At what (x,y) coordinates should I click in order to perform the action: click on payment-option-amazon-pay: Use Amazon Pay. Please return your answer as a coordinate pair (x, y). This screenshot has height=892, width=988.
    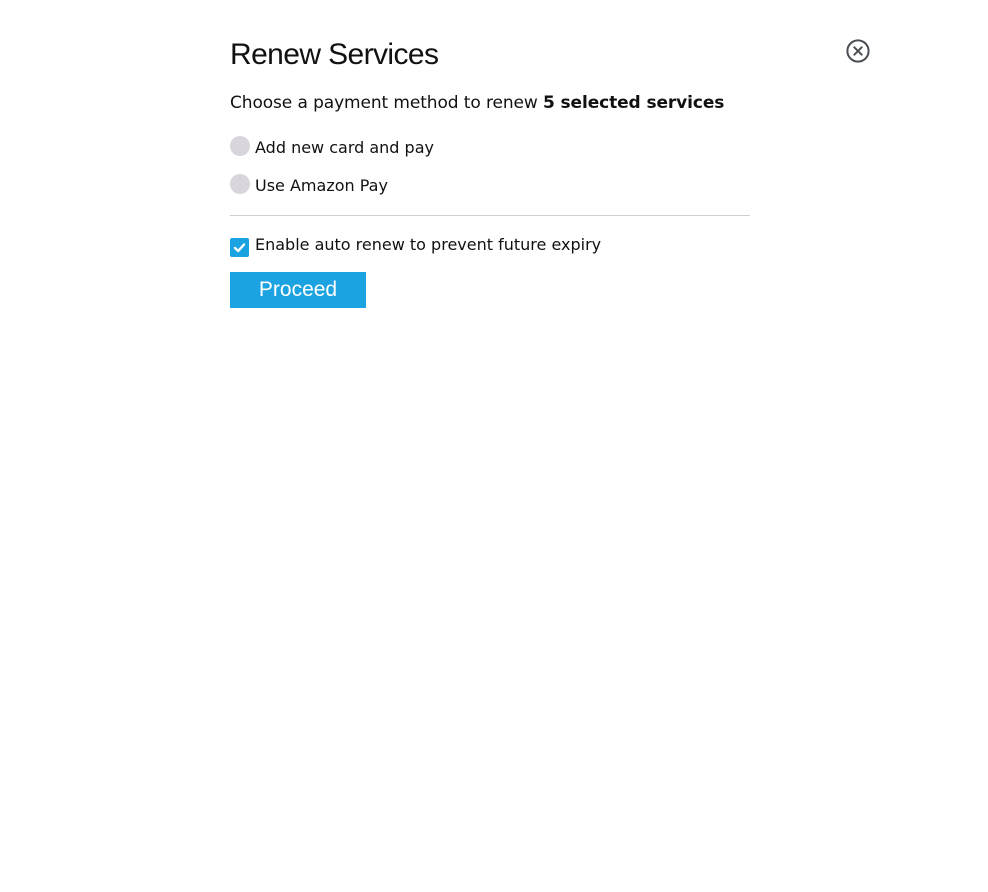
    Looking at the image, I should click on (309, 184).